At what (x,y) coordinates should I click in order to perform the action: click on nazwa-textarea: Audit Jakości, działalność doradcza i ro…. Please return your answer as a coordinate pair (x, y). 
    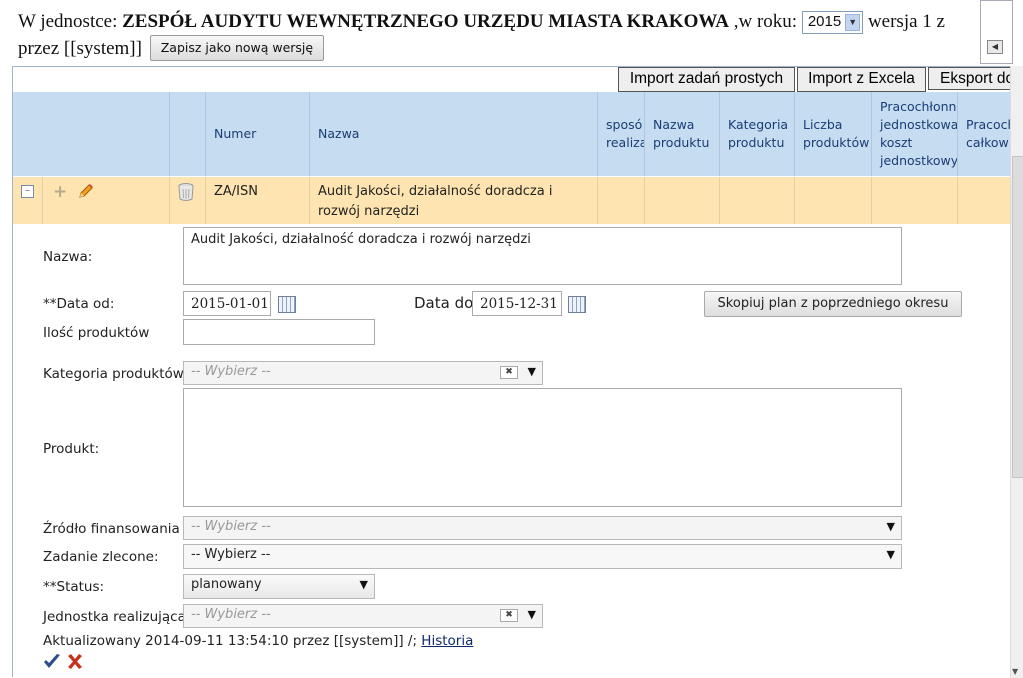
    Looking at the image, I should click on (542, 256).